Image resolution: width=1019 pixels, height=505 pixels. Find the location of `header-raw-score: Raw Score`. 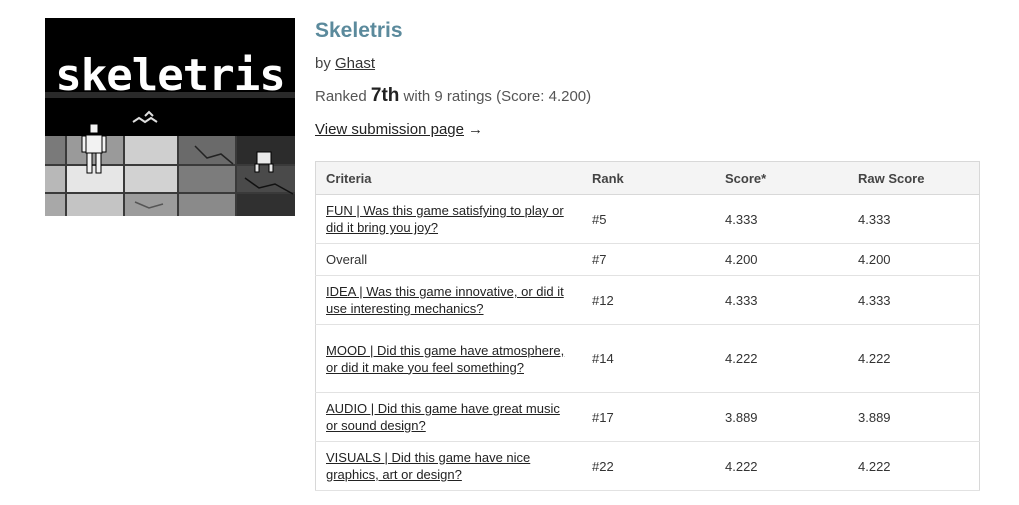

header-raw-score: Raw Score is located at coordinates (914, 178).